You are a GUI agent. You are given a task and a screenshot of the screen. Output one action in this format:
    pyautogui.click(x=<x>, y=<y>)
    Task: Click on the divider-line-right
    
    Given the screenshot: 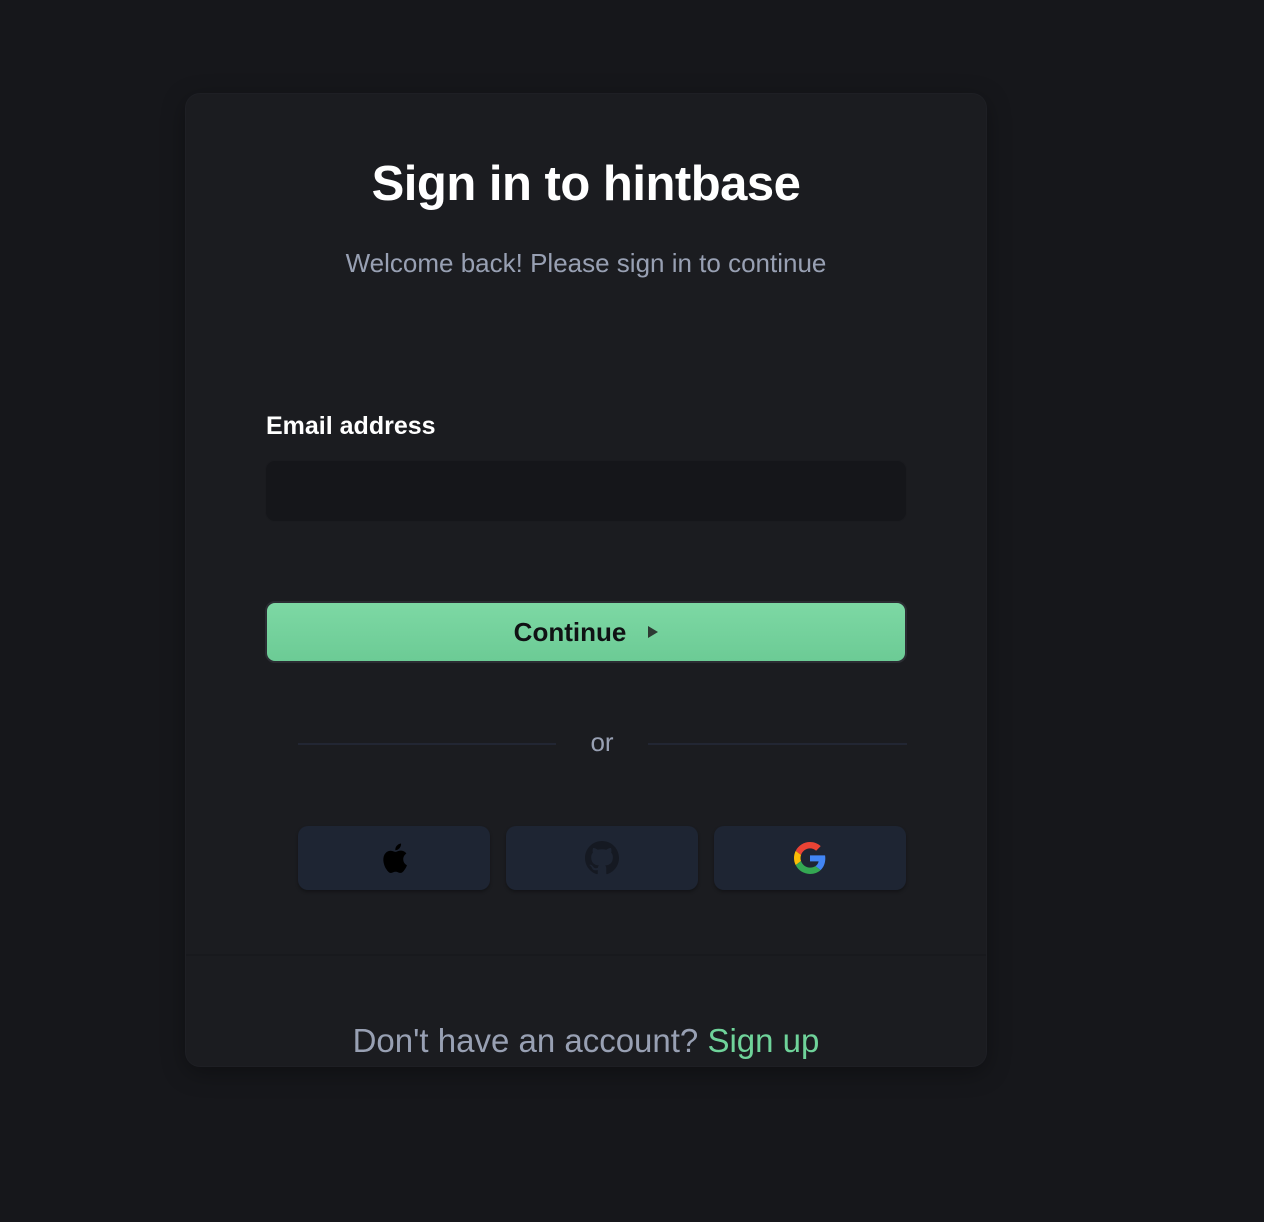 What is the action you would take?
    pyautogui.click(x=777, y=744)
    